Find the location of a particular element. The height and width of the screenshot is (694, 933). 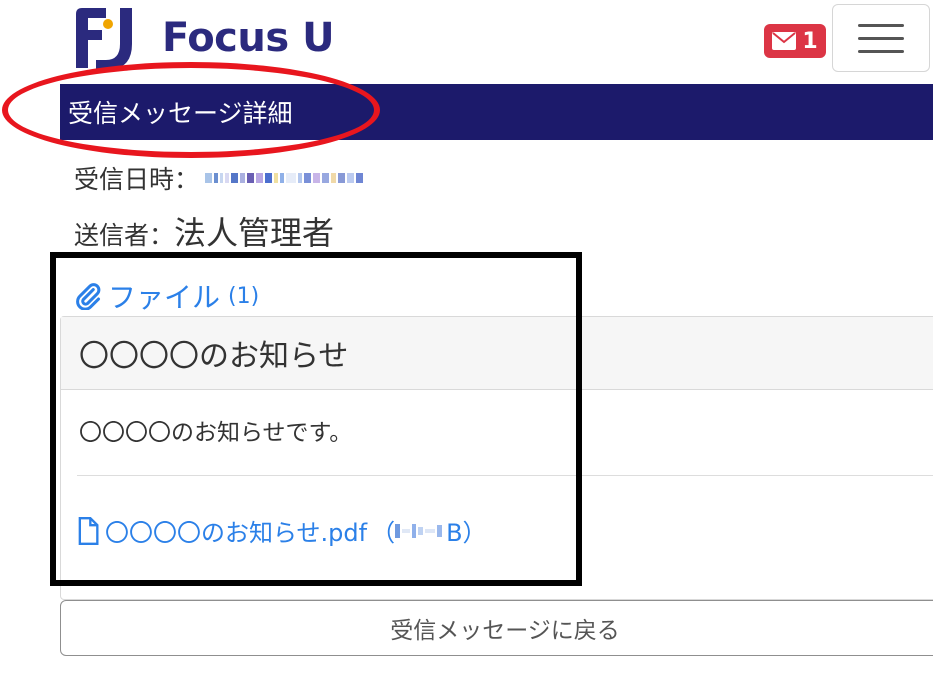

file-icon is located at coordinates (88, 530).